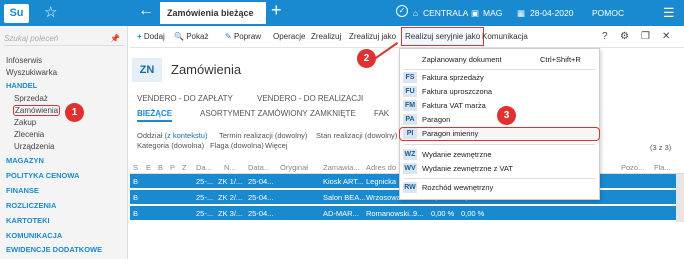  What do you see at coordinates (115, 39) in the screenshot?
I see `pin-icon: 📌` at bounding box center [115, 39].